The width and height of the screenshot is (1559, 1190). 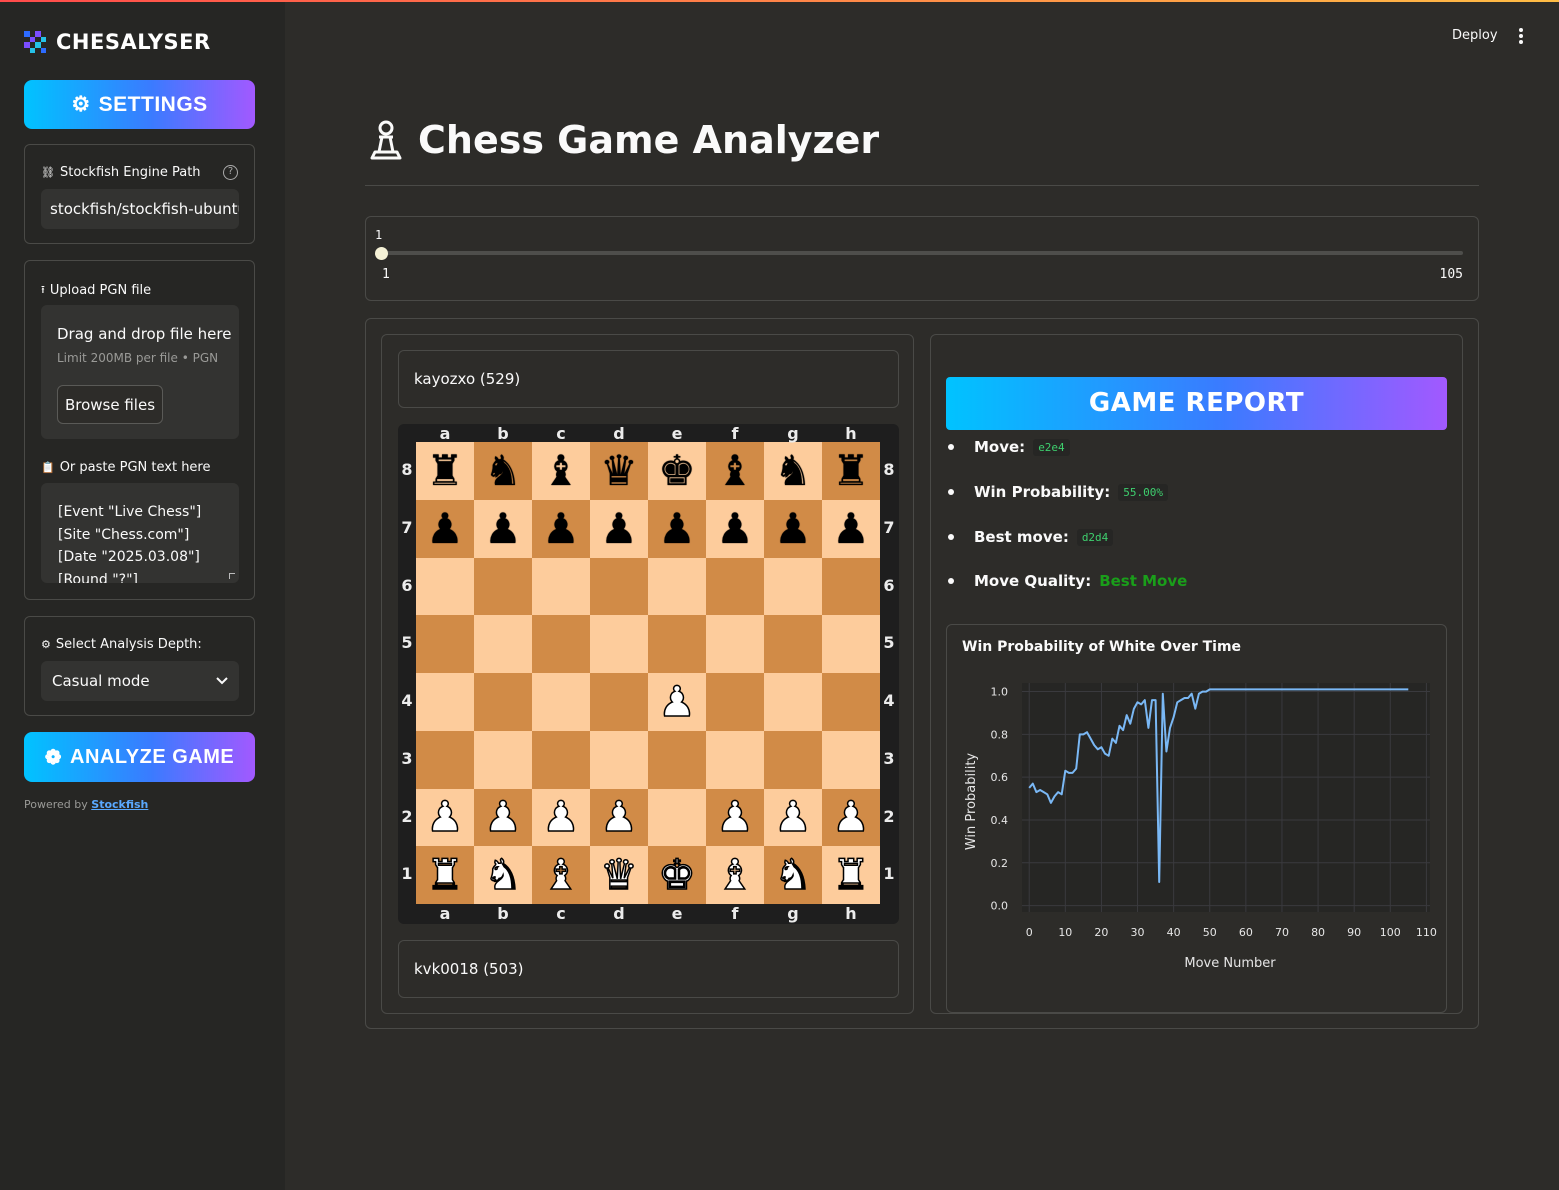 What do you see at coordinates (677, 759) in the screenshot?
I see `board-square-e3` at bounding box center [677, 759].